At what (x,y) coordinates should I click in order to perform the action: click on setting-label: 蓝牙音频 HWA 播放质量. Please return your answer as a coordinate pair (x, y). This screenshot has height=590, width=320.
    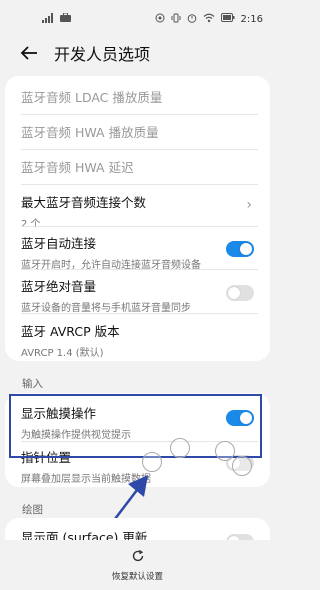
    Looking at the image, I should click on (90, 132).